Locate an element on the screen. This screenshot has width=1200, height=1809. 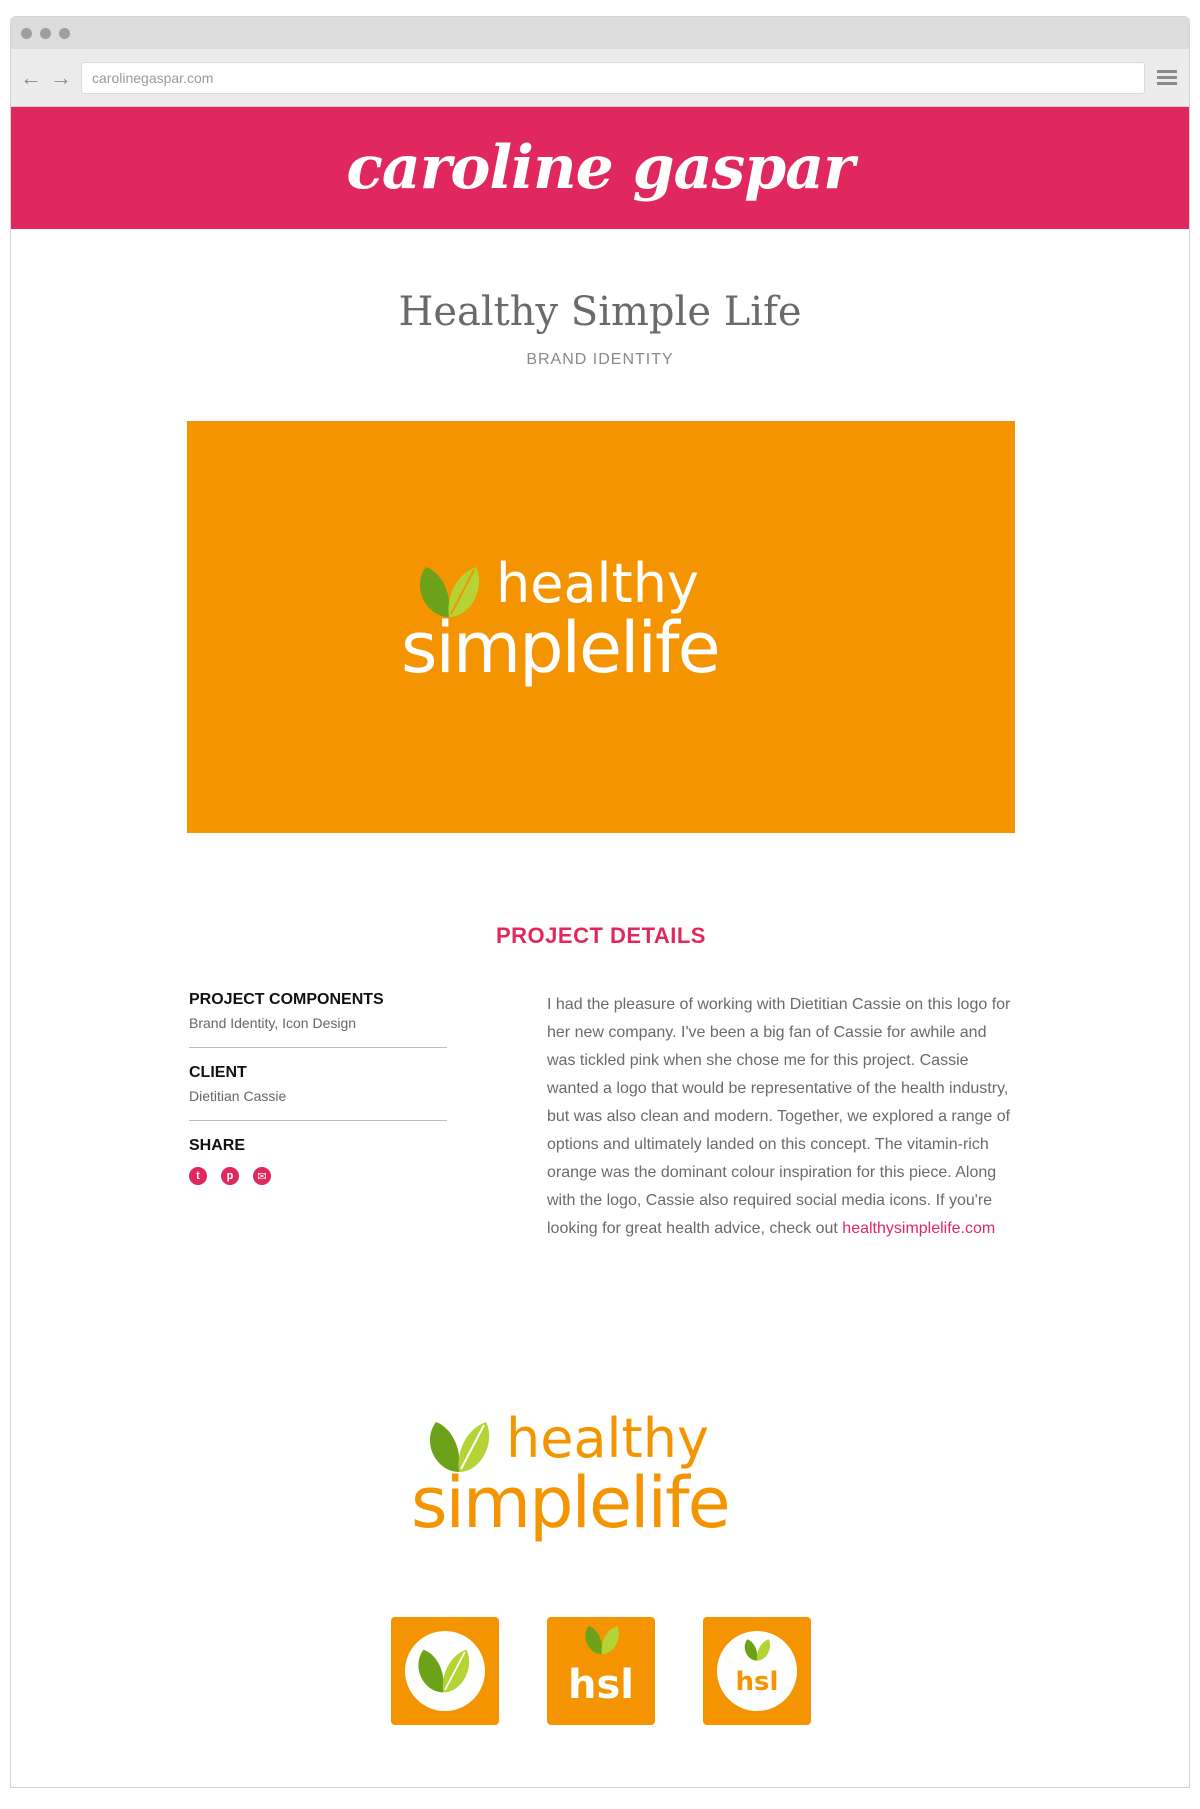
nav-arrows: ← → is located at coordinates (46, 77).